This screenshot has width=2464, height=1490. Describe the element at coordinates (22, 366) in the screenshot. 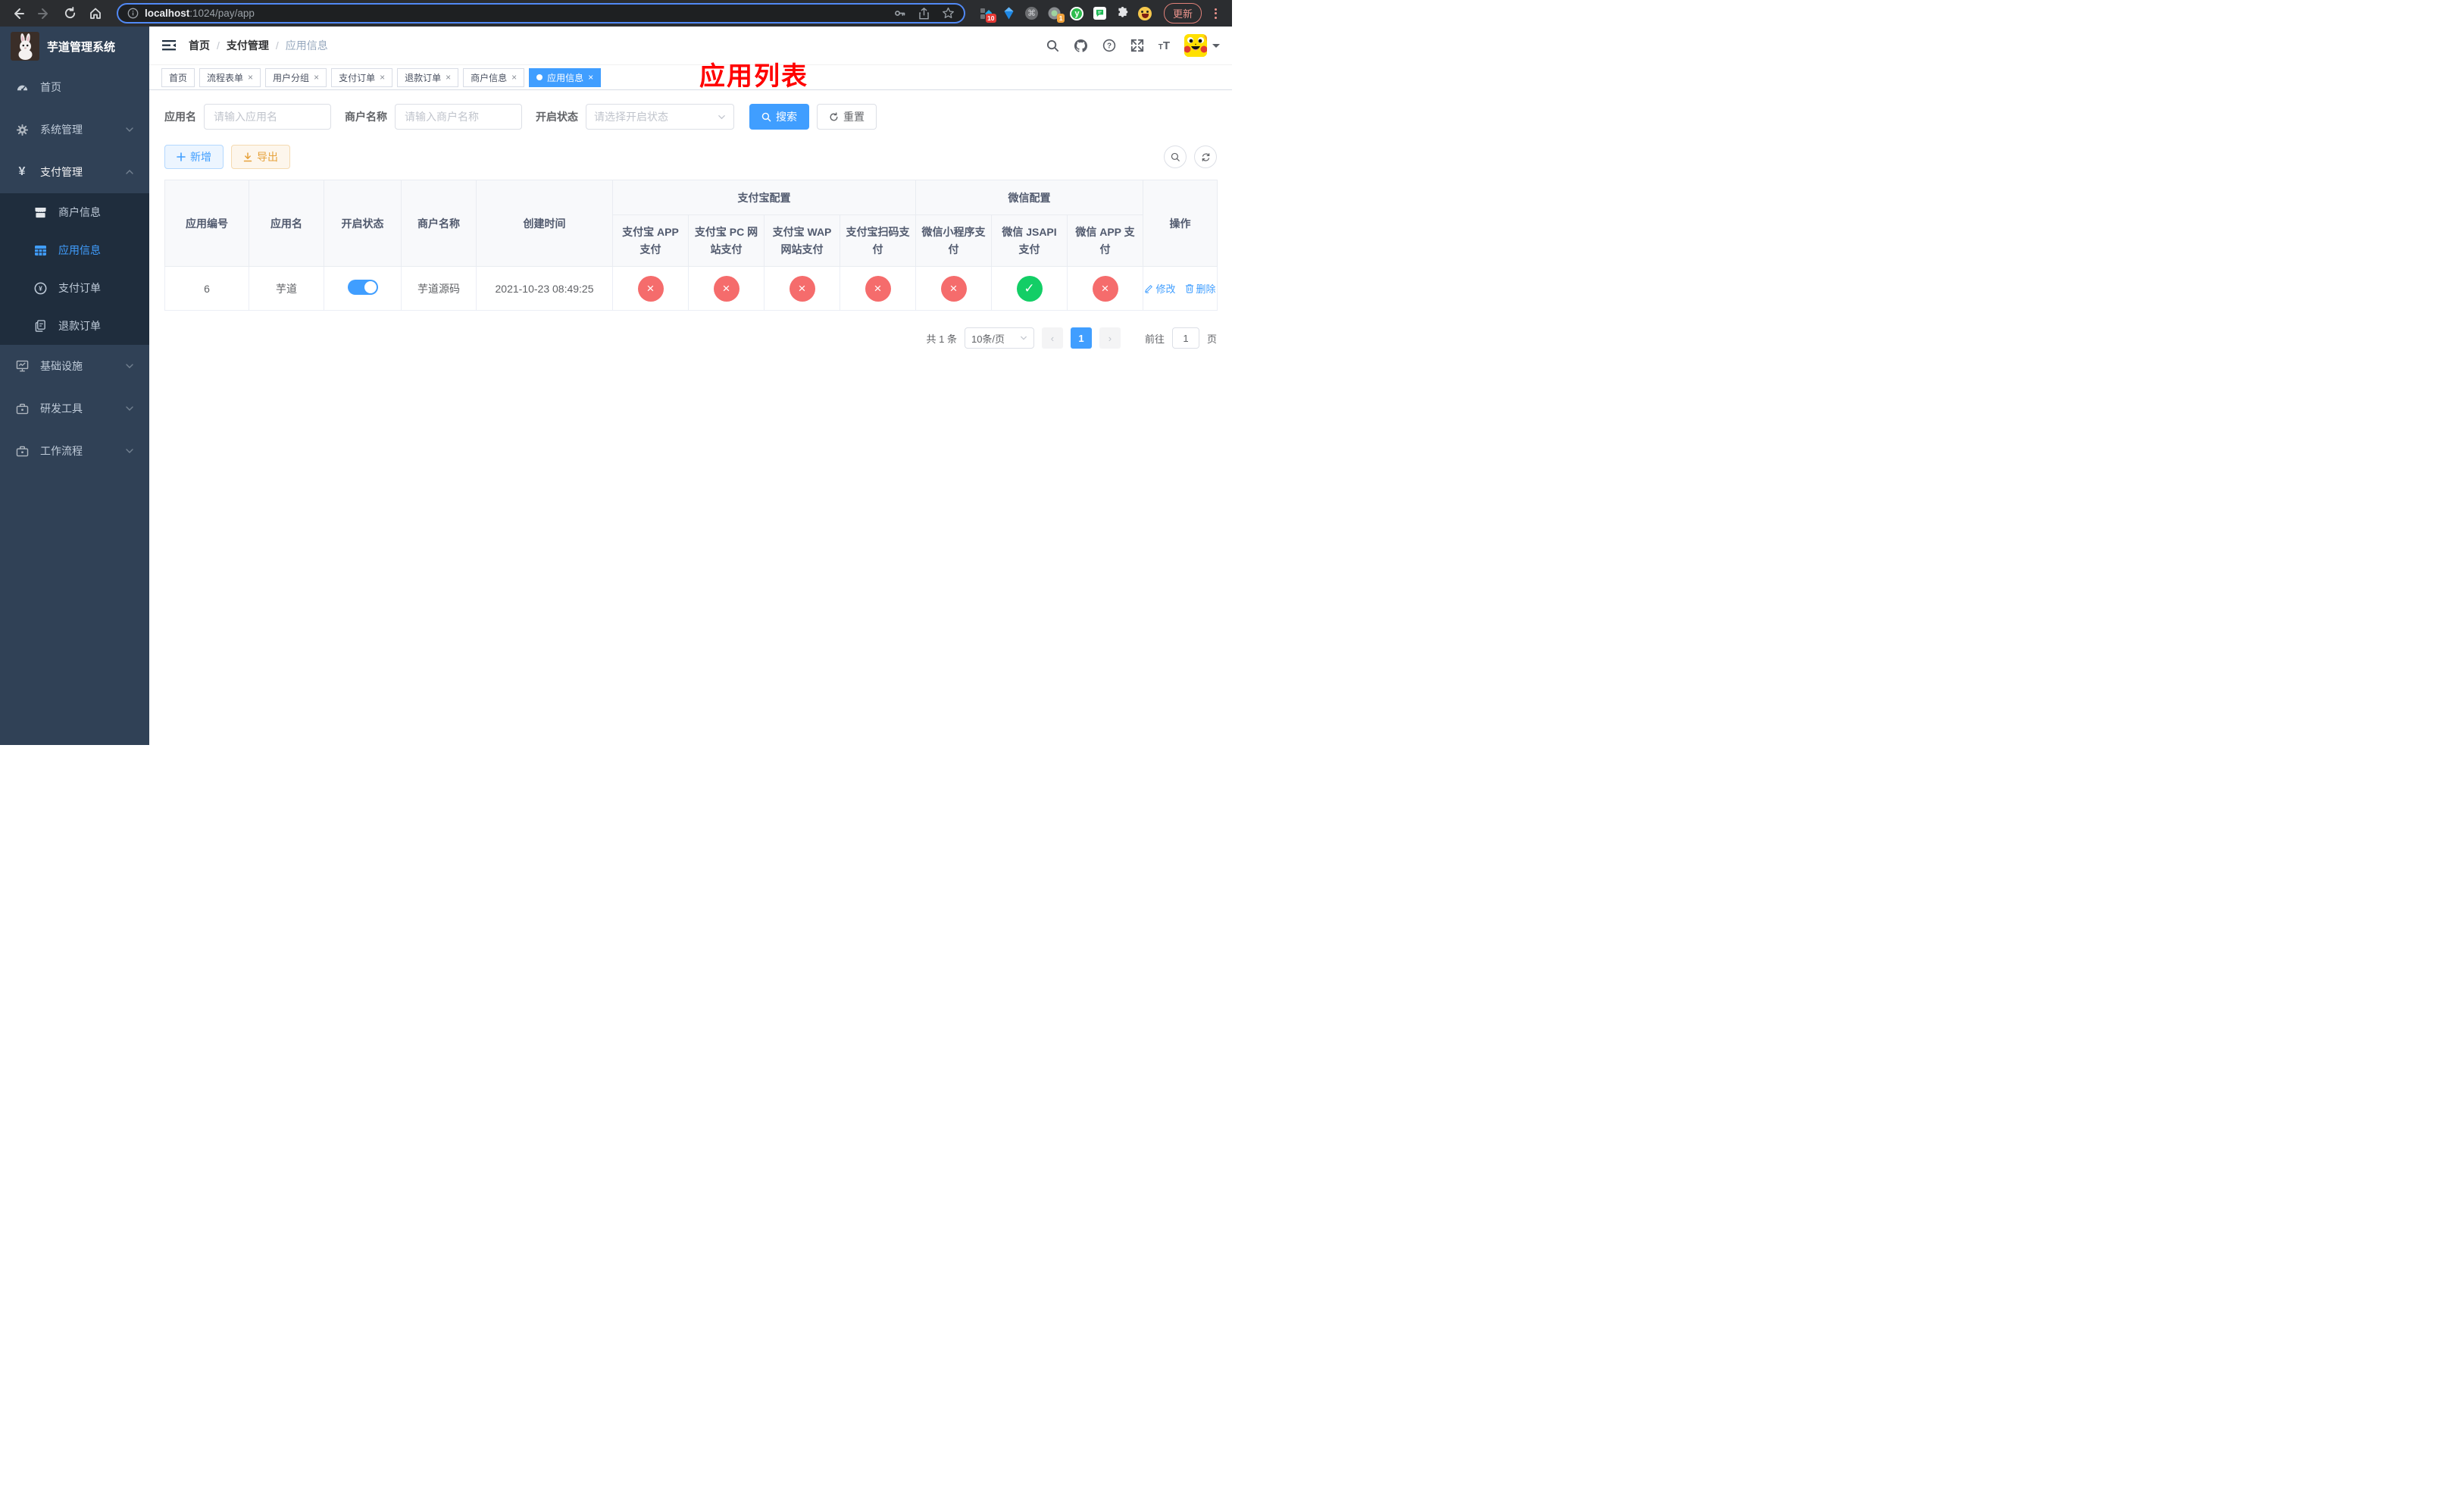

I see `monitor-chart-icon` at that location.